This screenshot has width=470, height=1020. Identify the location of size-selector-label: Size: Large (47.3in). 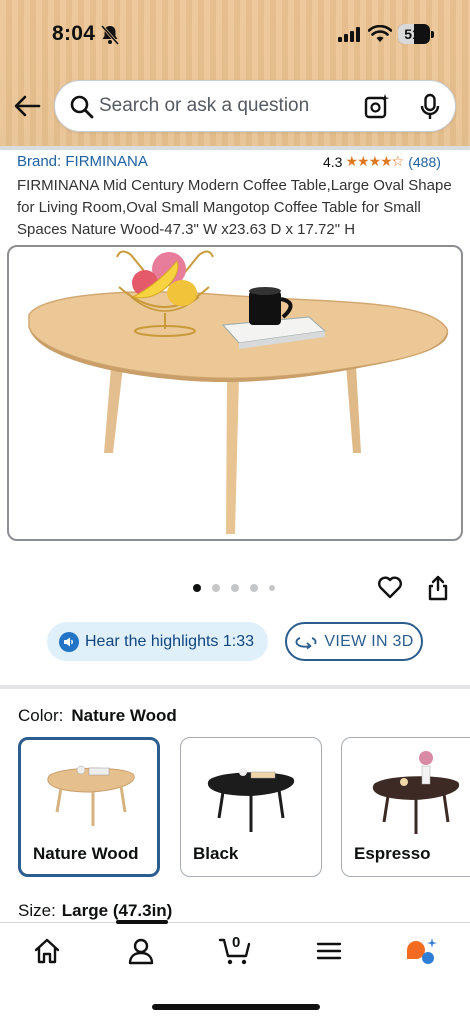
(95, 910).